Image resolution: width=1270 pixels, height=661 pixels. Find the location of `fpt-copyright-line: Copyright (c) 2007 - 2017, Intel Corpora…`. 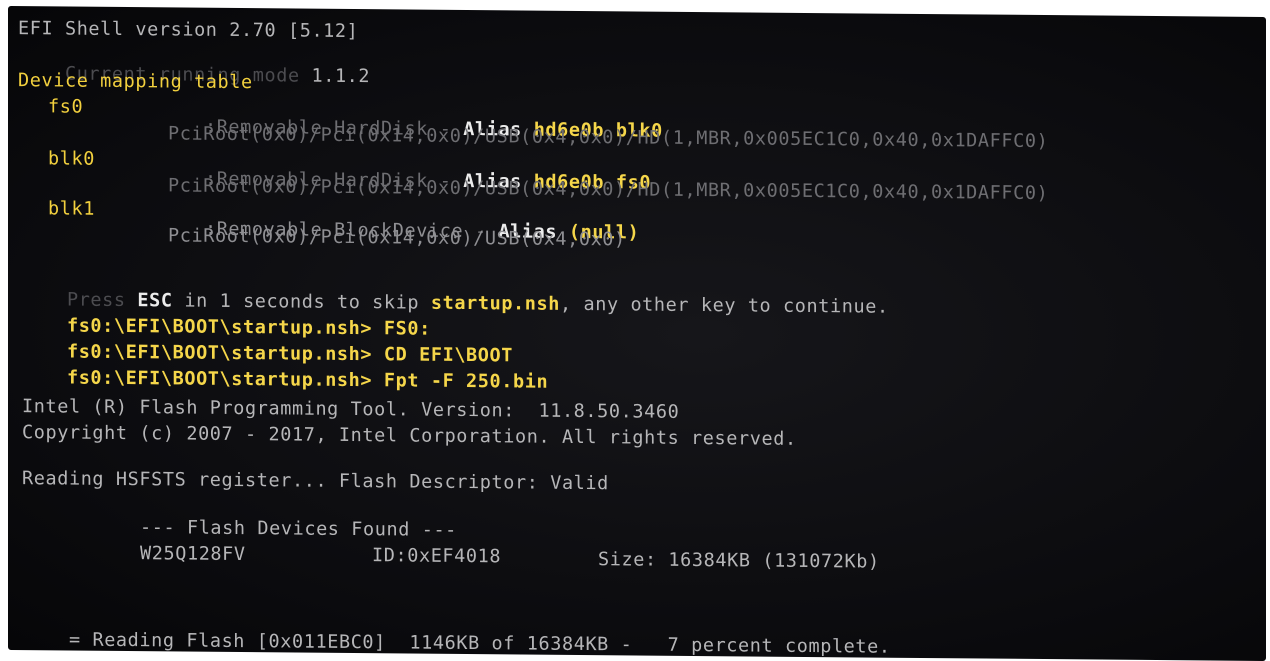

fpt-copyright-line: Copyright (c) 2007 - 2017, Intel Corpora… is located at coordinates (409, 436).